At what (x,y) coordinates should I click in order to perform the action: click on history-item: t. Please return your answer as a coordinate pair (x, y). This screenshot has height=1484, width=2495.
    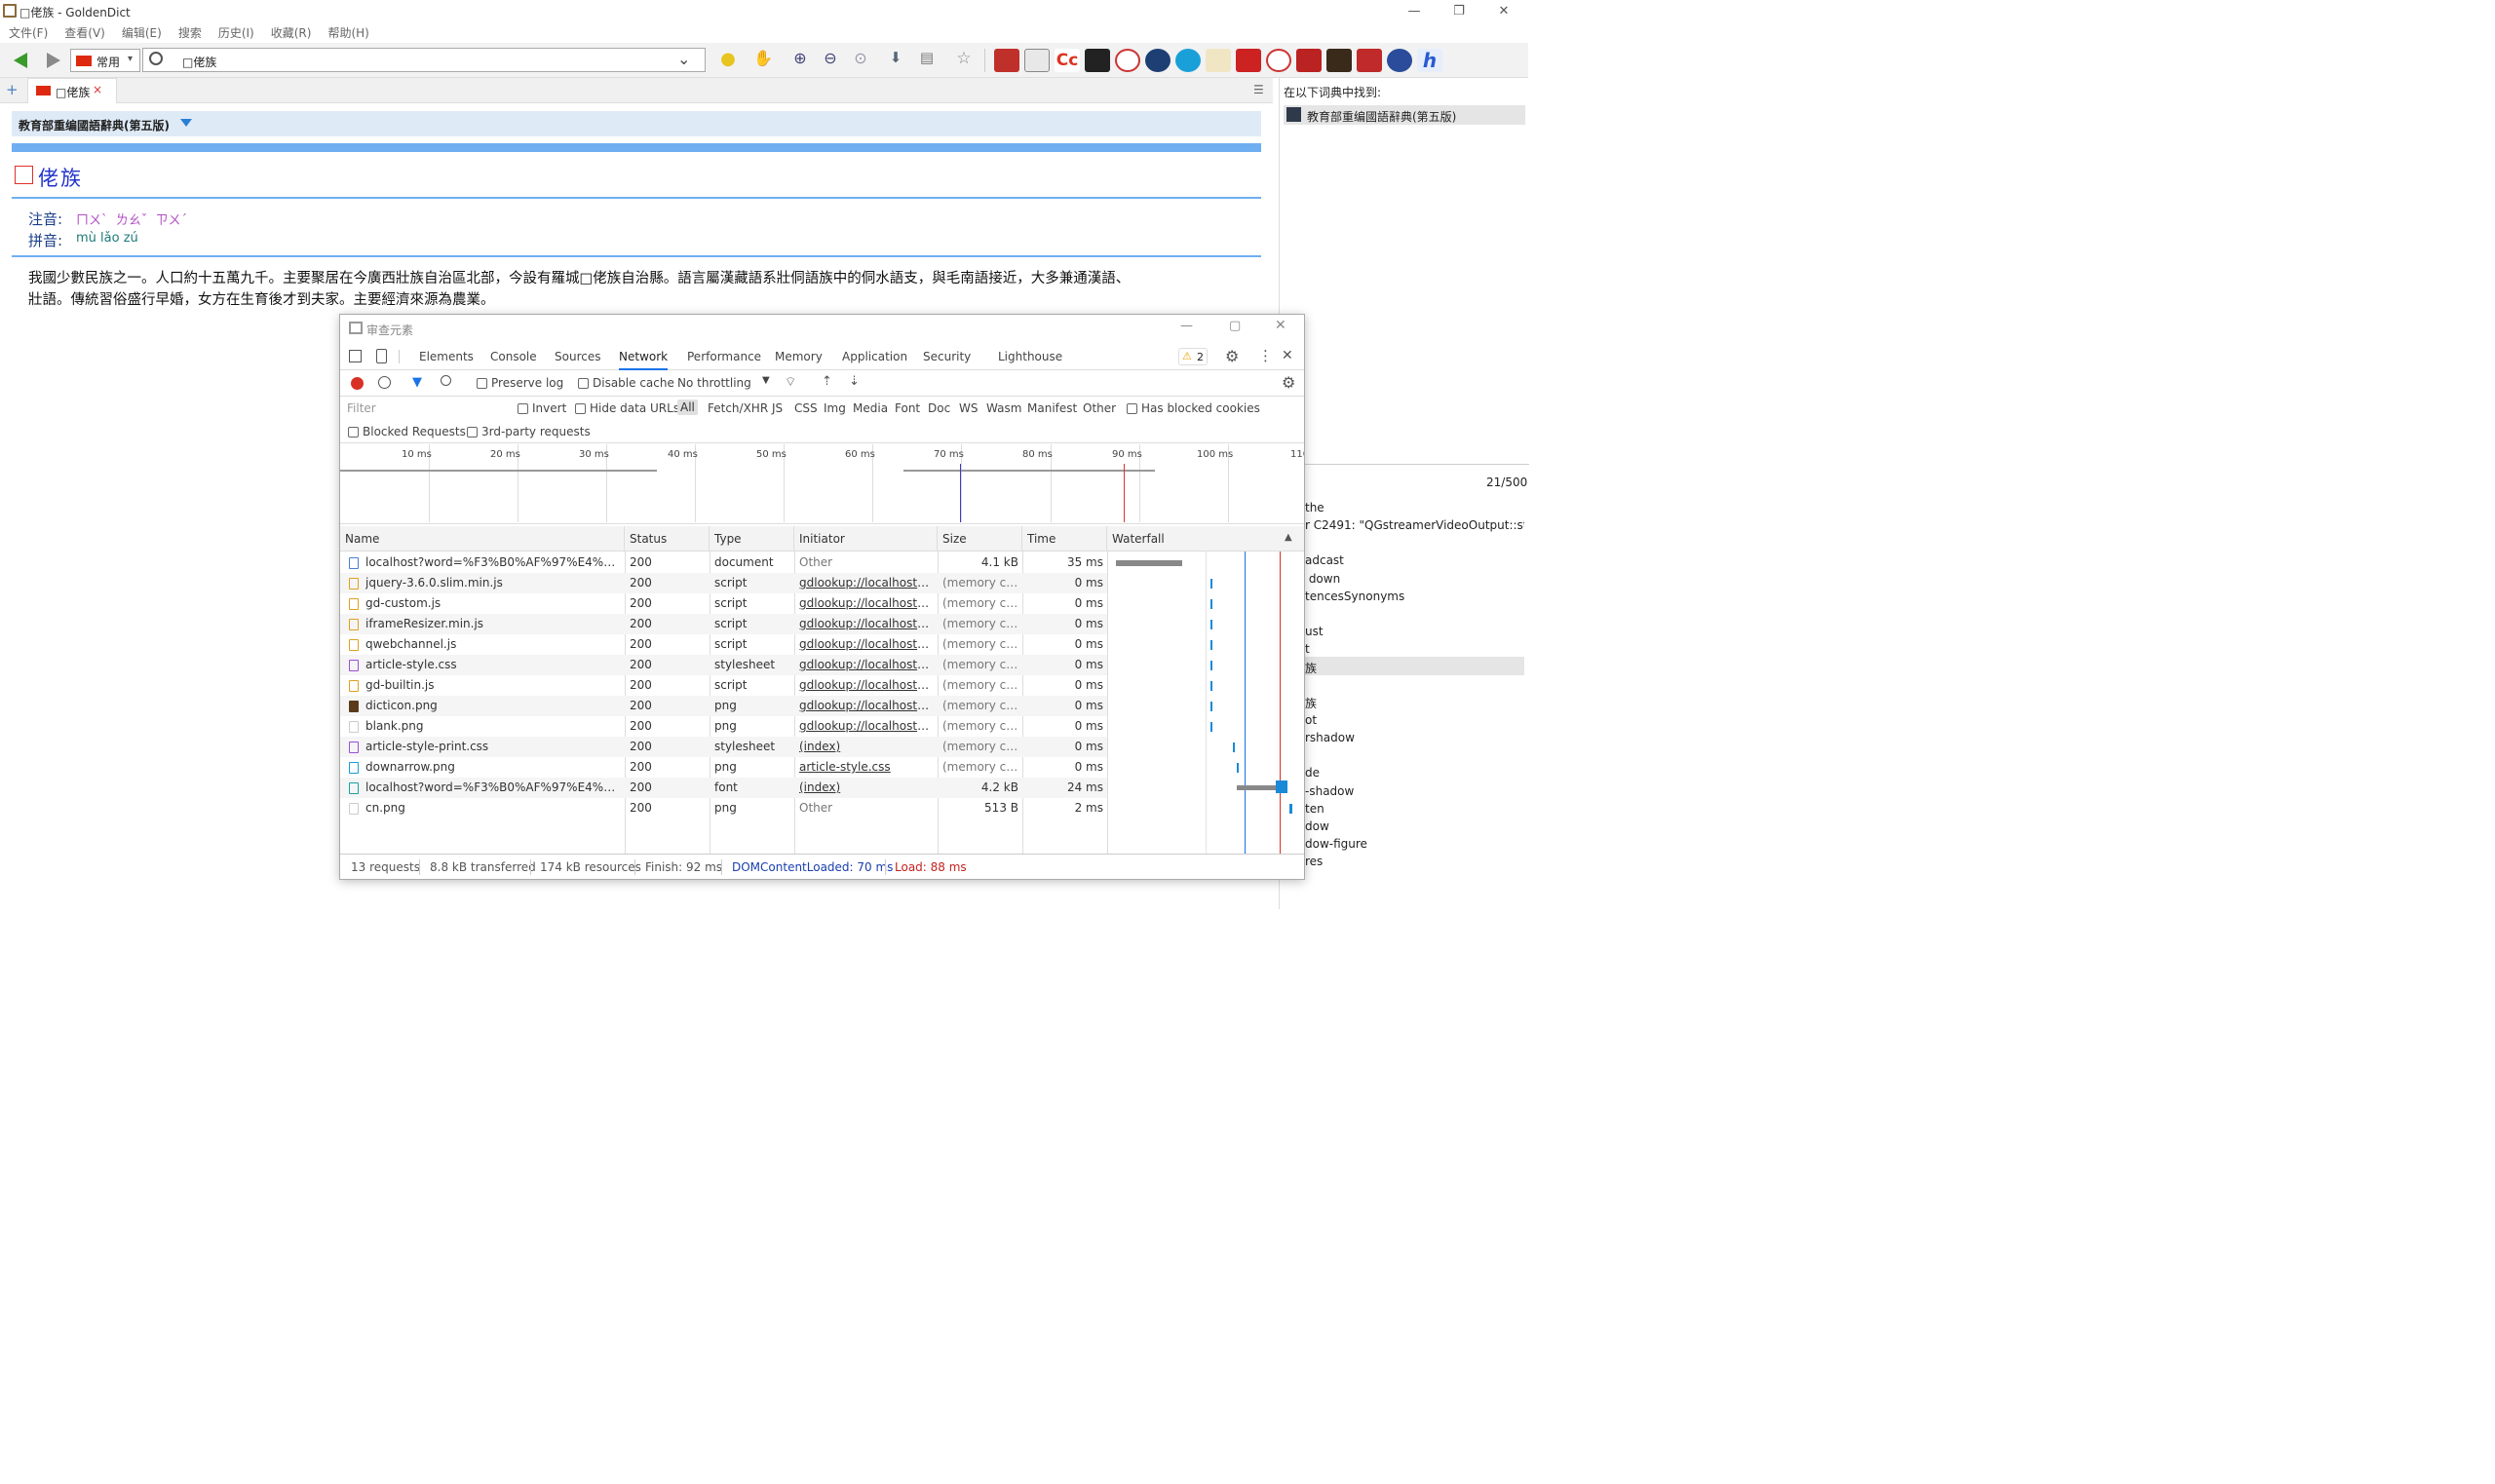
    Looking at the image, I should click on (1307, 649).